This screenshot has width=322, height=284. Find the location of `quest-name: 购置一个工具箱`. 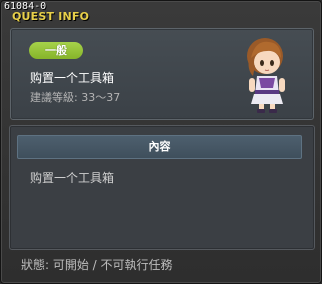

quest-name: 购置一个工具箱 is located at coordinates (72, 78).